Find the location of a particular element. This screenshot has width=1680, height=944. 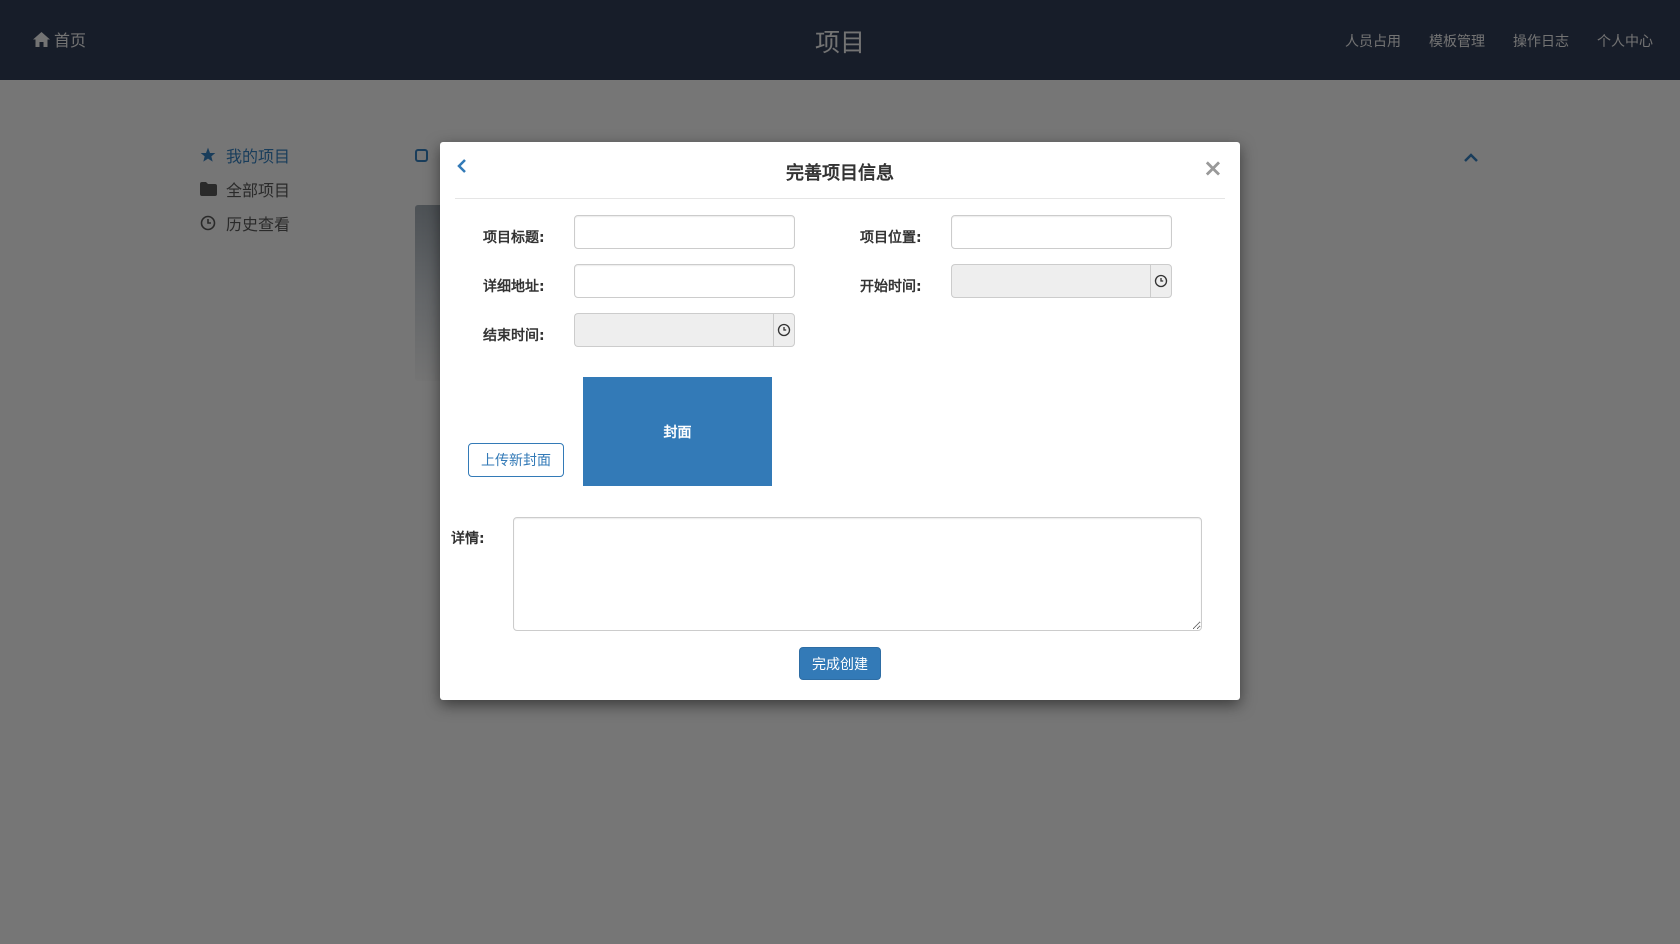

modal-header: 完善项目信息 × is located at coordinates (840, 170).